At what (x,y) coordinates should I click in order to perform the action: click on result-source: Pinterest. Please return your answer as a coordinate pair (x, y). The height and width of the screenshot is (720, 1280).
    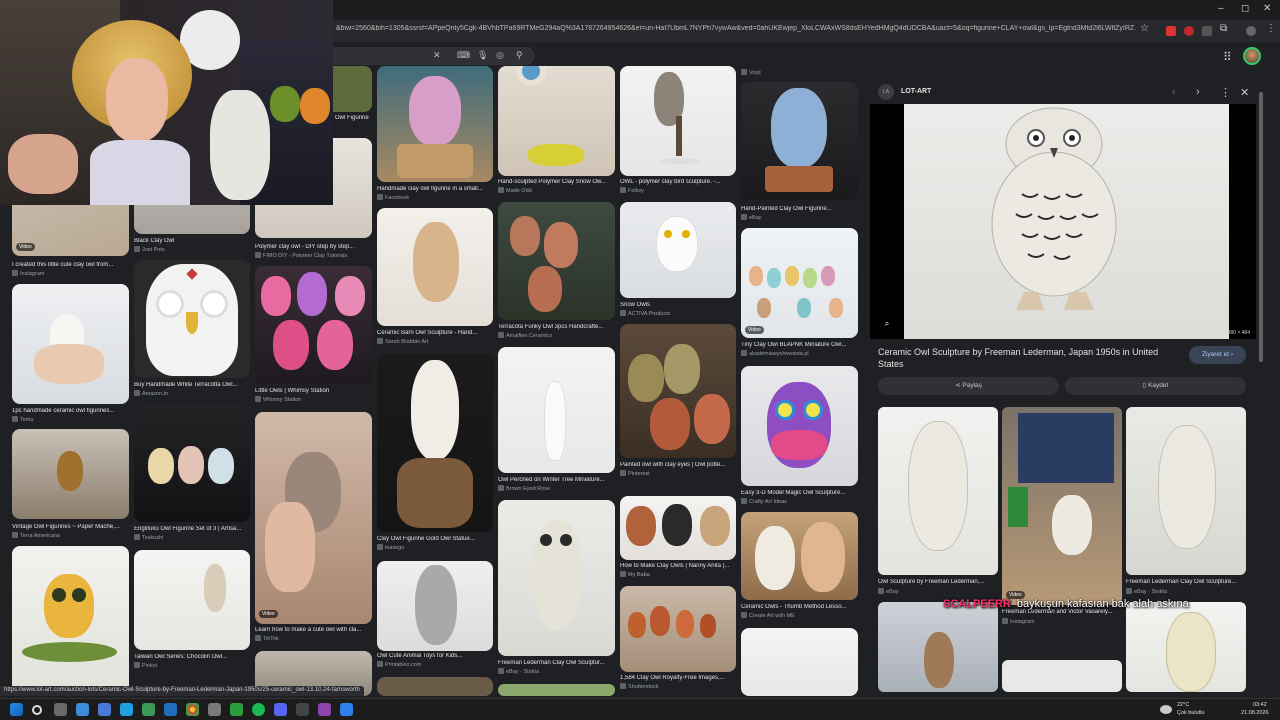
    Looking at the image, I should click on (635, 473).